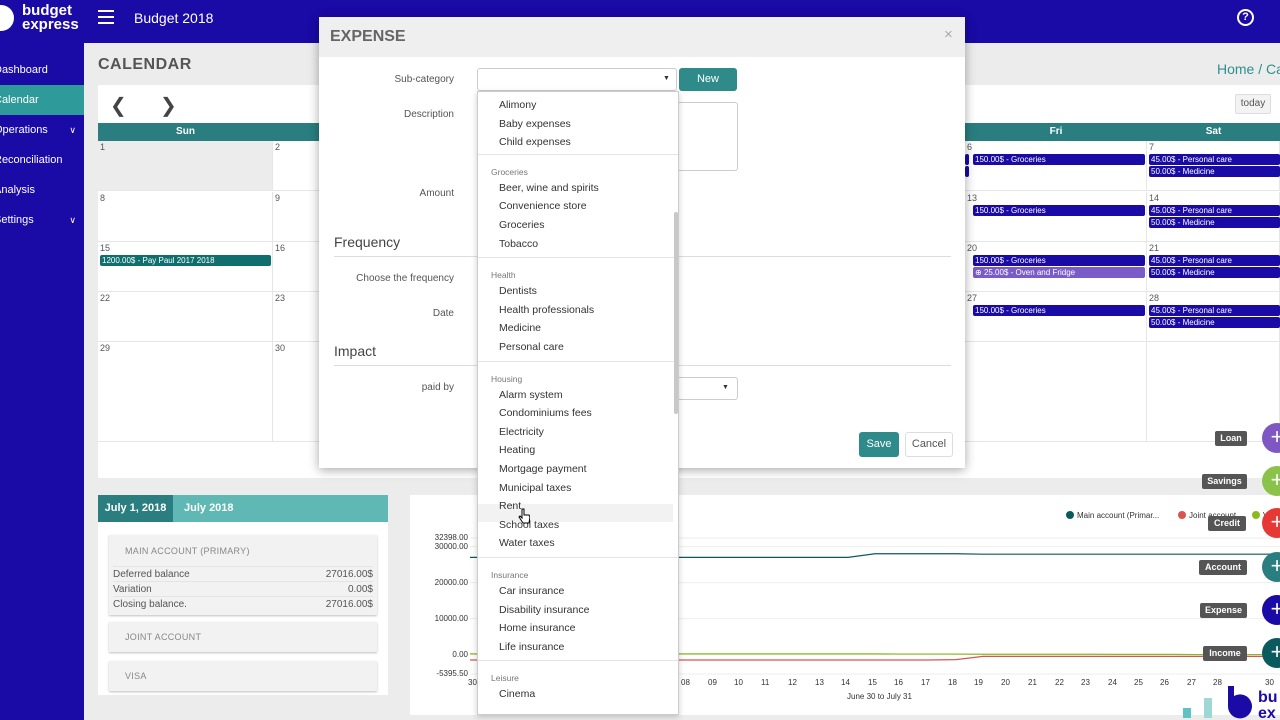 The height and width of the screenshot is (720, 1280). What do you see at coordinates (1152, 147) in the screenshot?
I see `day-number: 7` at bounding box center [1152, 147].